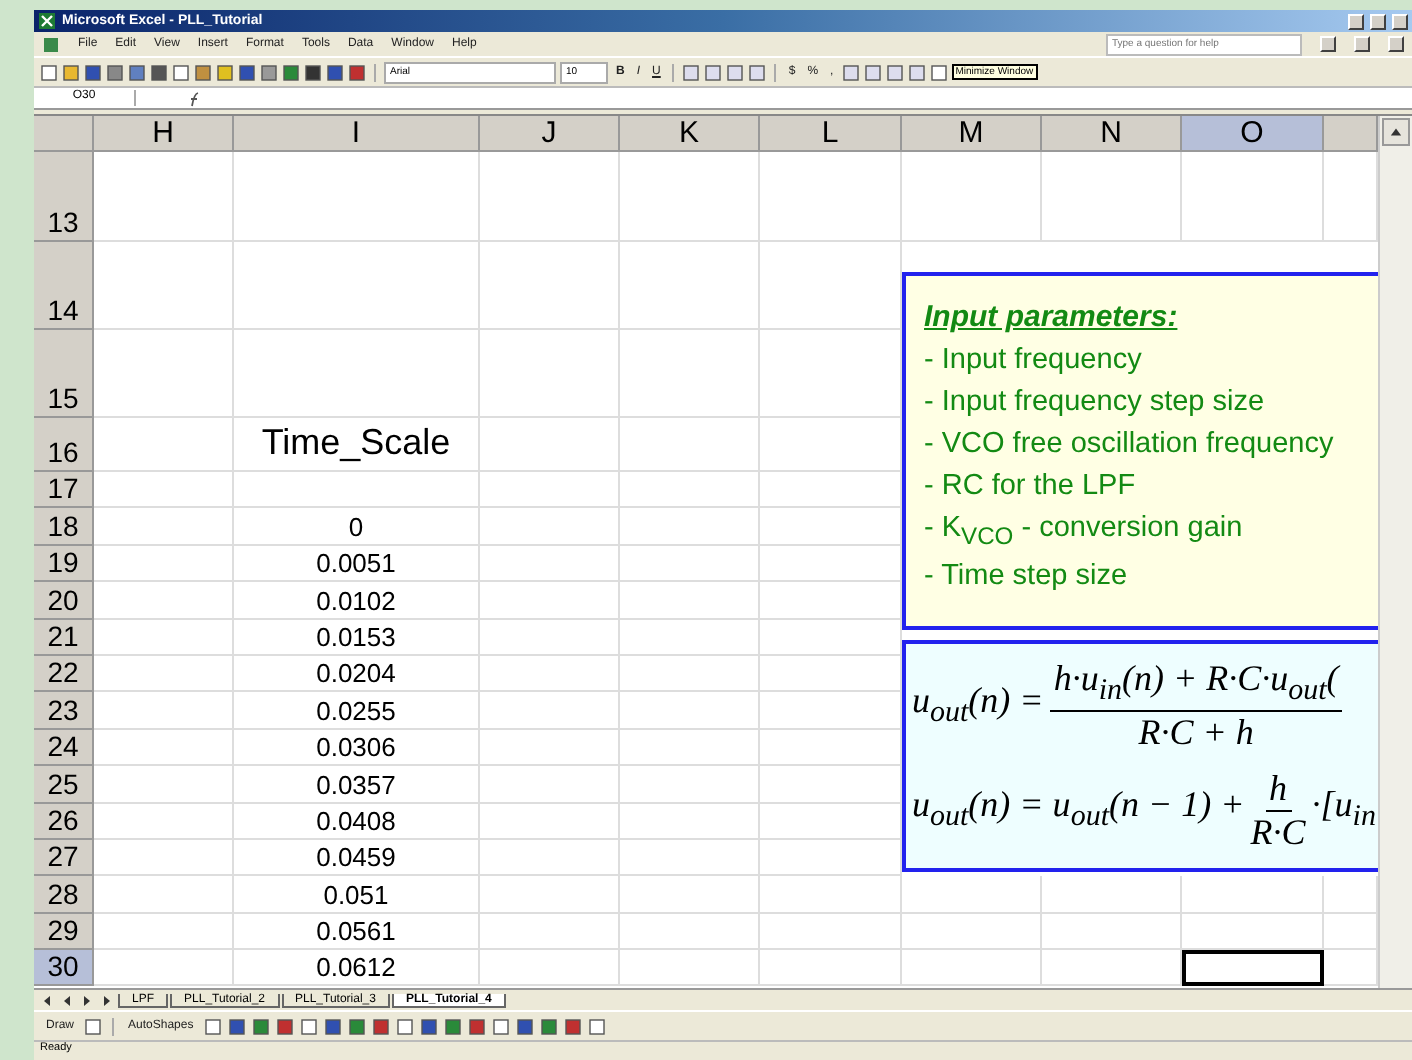 The width and height of the screenshot is (1412, 1060). I want to click on font-color-icon, so click(476, 1026).